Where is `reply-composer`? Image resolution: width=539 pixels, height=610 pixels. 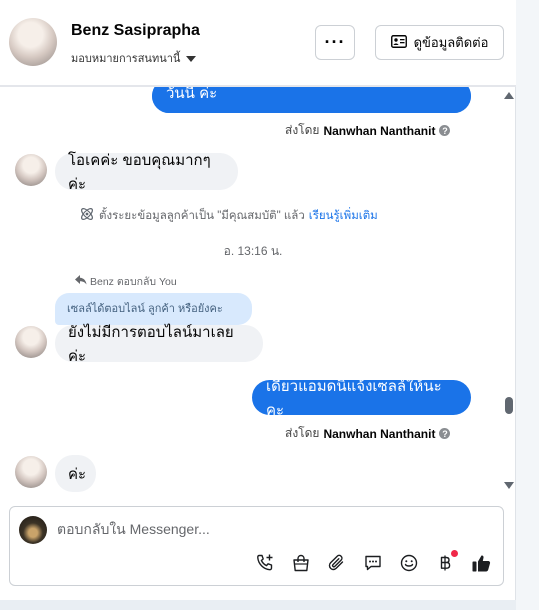
reply-composer is located at coordinates (256, 546).